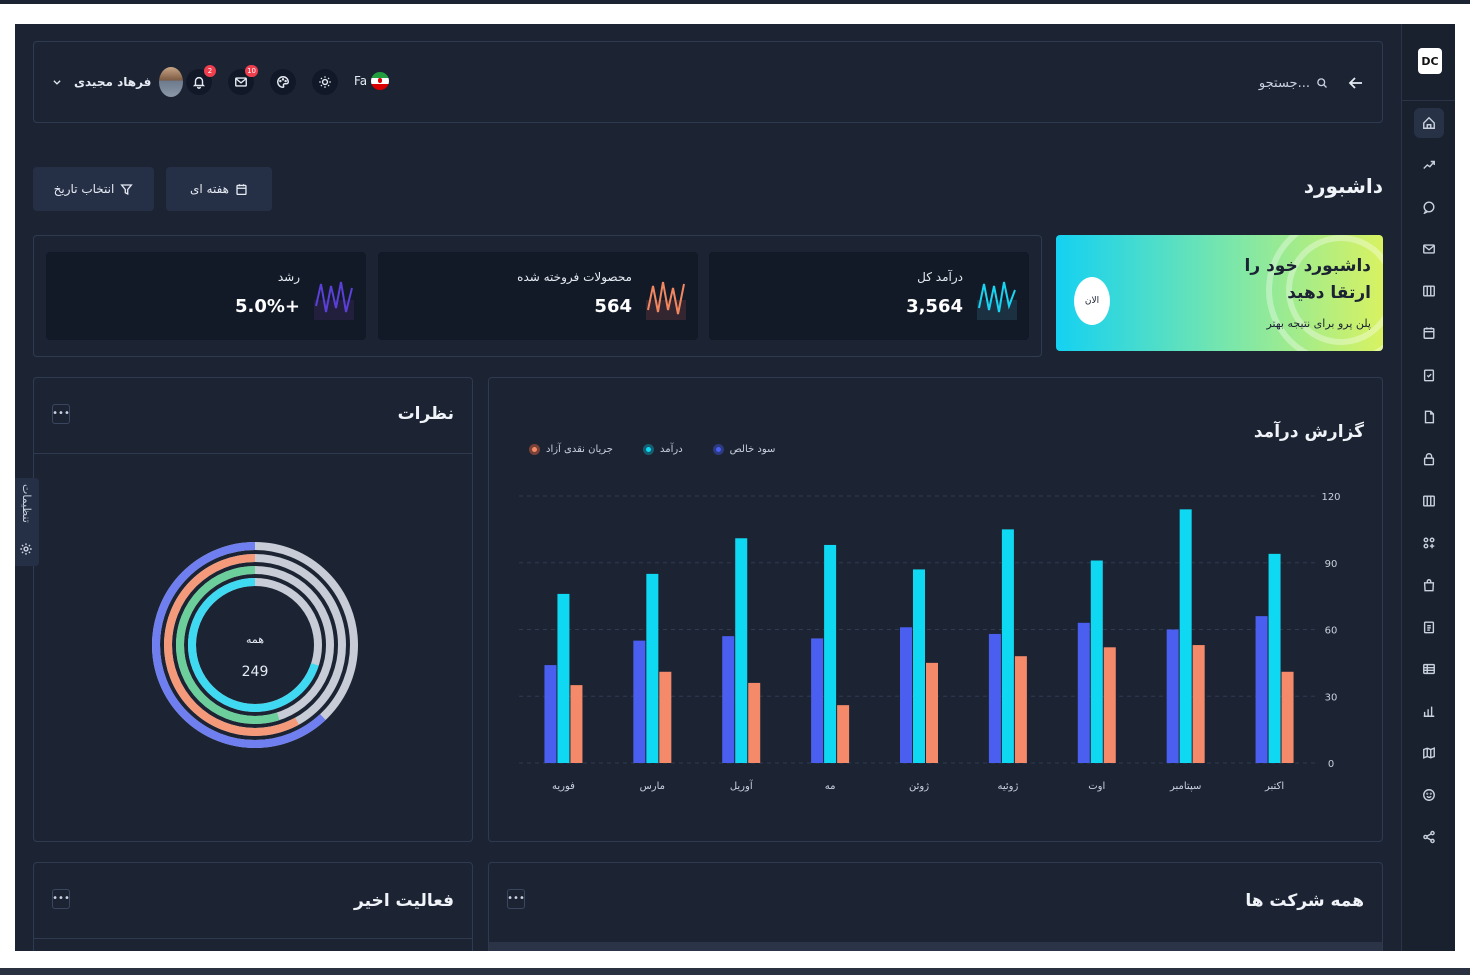 The image size is (1470, 975). What do you see at coordinates (1429, 753) in the screenshot?
I see `sidebar-item-maps` at bounding box center [1429, 753].